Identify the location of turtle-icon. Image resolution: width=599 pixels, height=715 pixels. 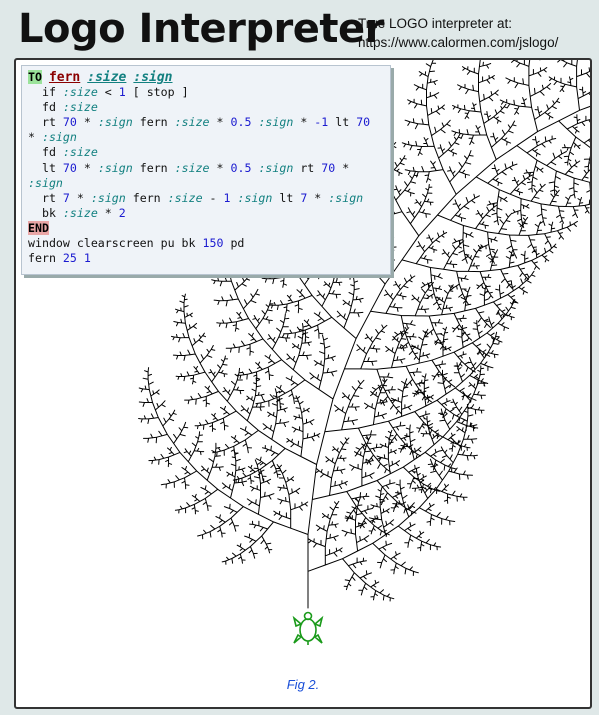
(308, 628).